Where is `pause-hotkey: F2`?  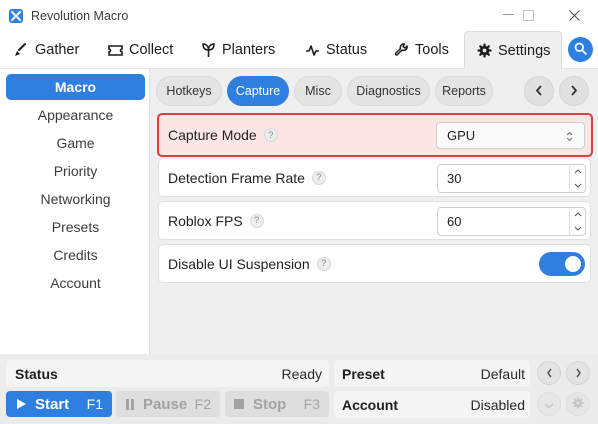
pause-hotkey: F2 is located at coordinates (202, 404).